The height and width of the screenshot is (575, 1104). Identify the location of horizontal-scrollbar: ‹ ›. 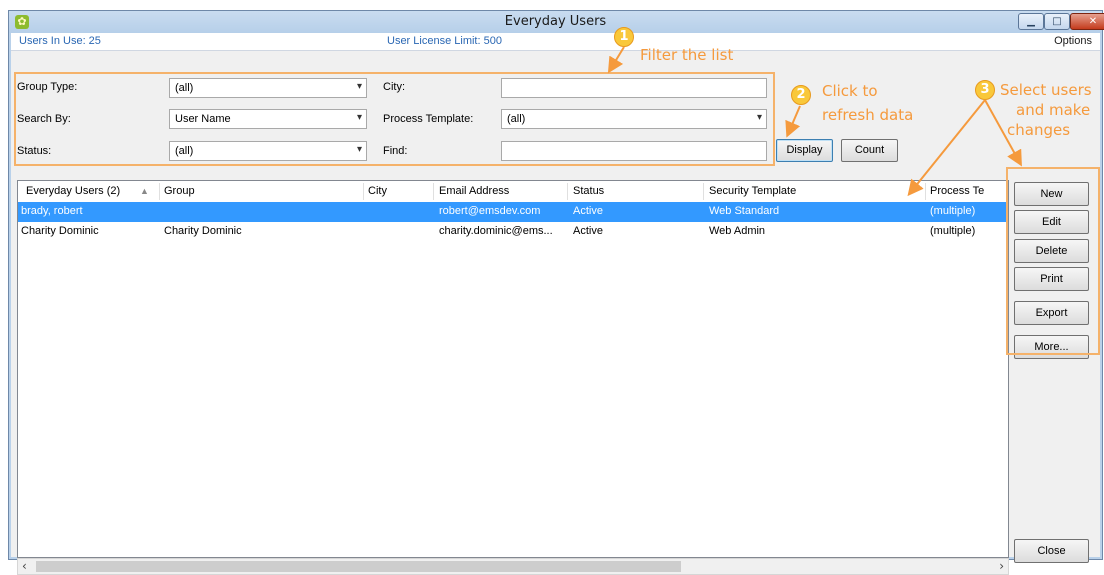
(513, 566).